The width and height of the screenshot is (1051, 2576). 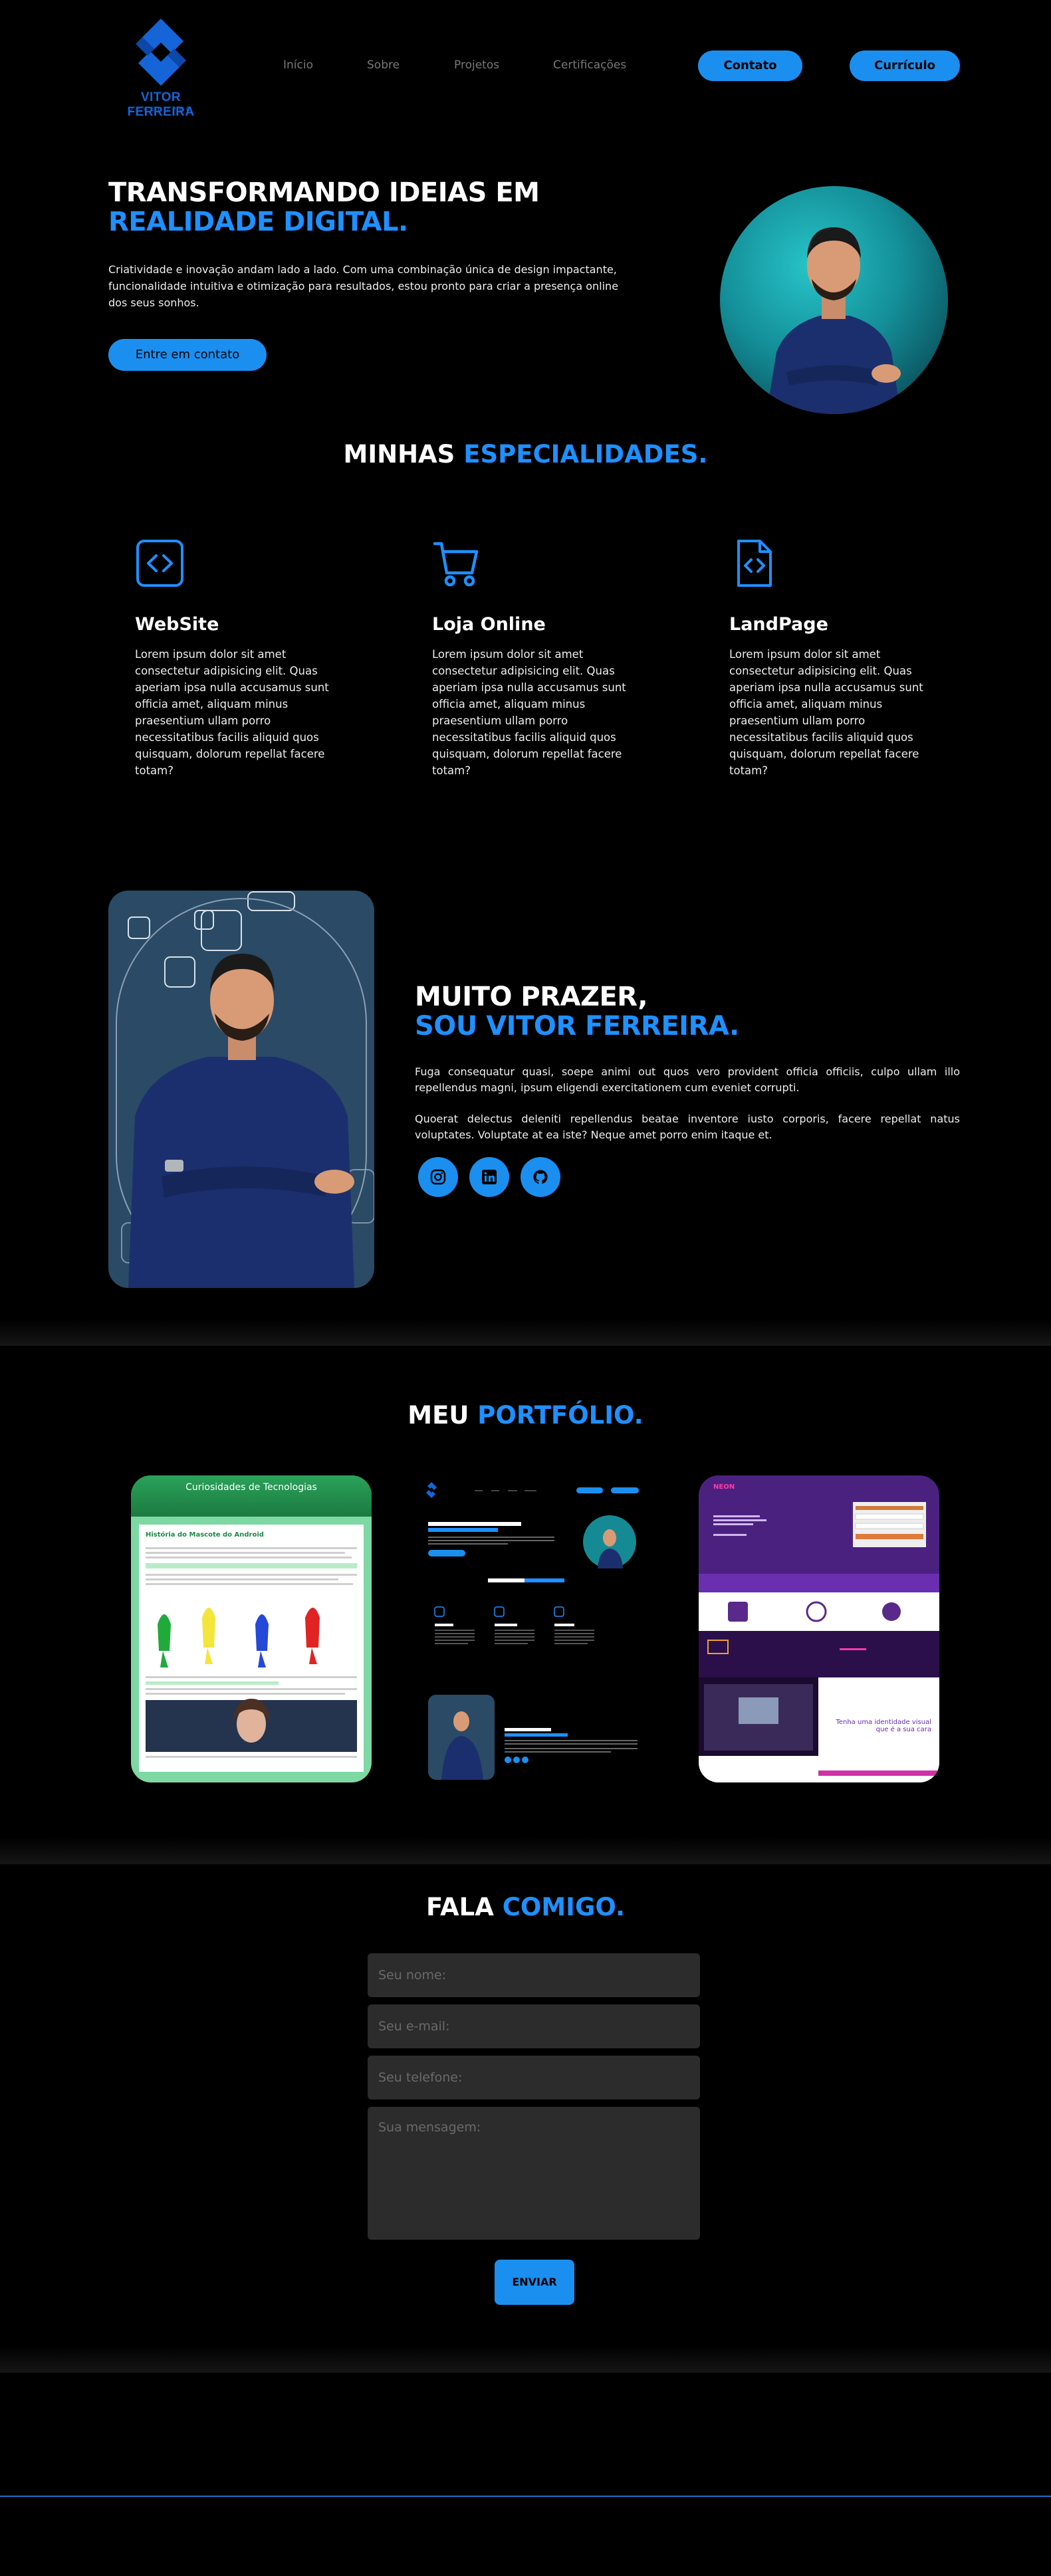 What do you see at coordinates (188, 355) in the screenshot?
I see `get-in-touch-button: Entre em contato` at bounding box center [188, 355].